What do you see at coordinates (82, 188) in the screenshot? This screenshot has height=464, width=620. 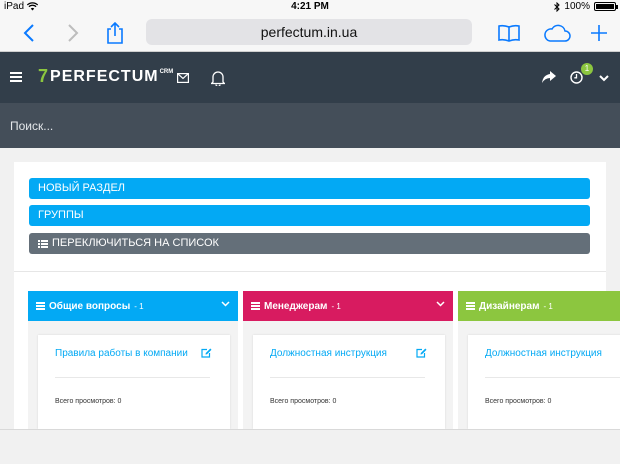 I see `new-section-label: НОВЫЙ РАЗДЕЛ` at bounding box center [82, 188].